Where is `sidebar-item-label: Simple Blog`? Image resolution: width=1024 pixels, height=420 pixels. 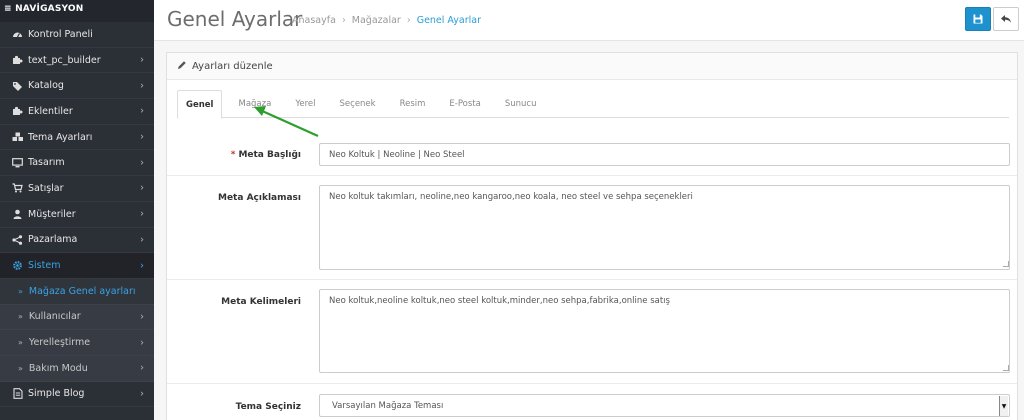
sidebar-item-label: Simple Blog is located at coordinates (56, 394).